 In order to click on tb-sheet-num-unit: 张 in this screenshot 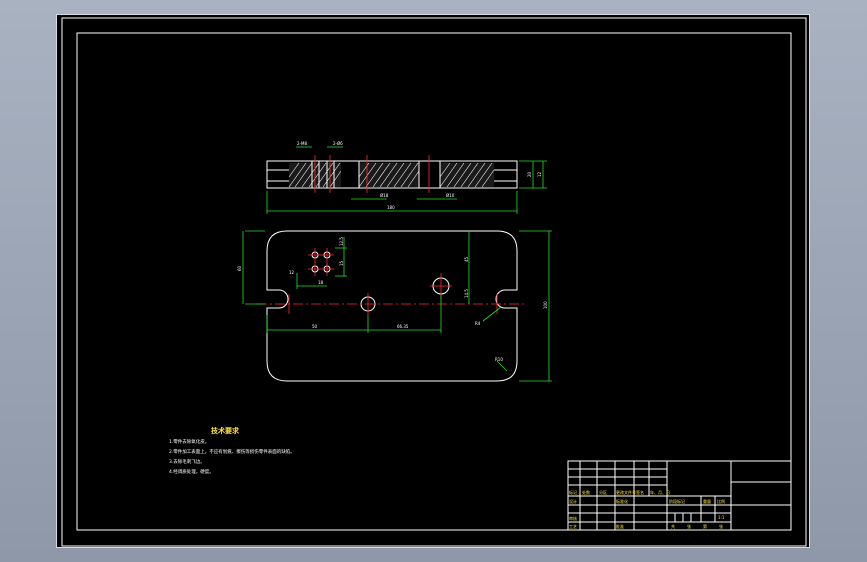, I will do `click(721, 526)`.